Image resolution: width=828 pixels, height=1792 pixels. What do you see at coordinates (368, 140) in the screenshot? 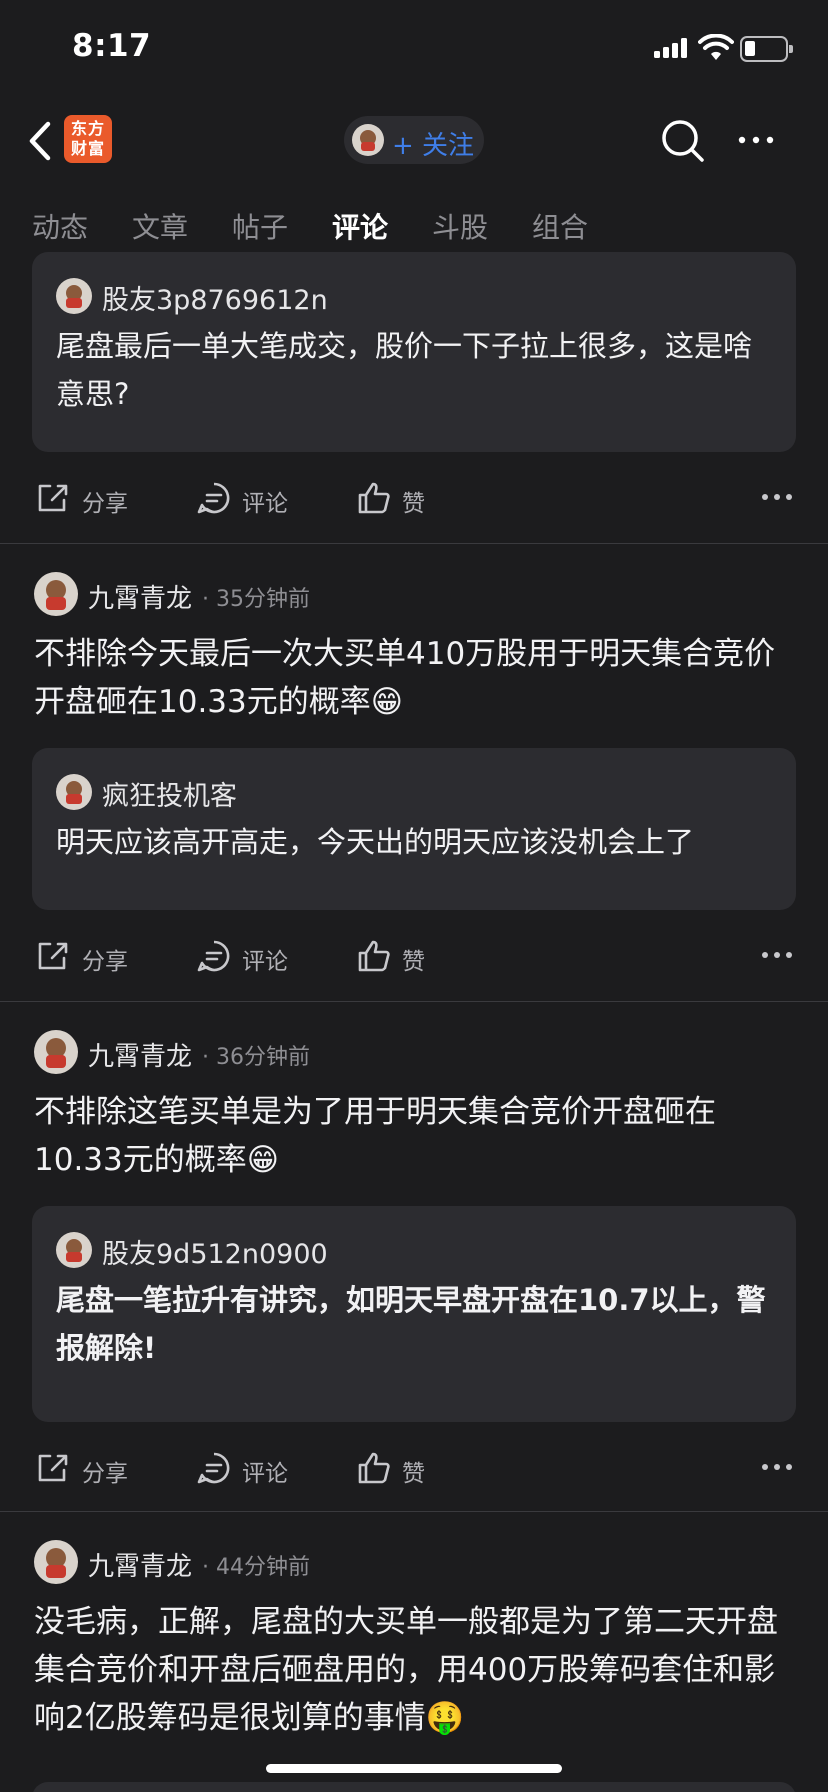
I see `follow-avatar` at bounding box center [368, 140].